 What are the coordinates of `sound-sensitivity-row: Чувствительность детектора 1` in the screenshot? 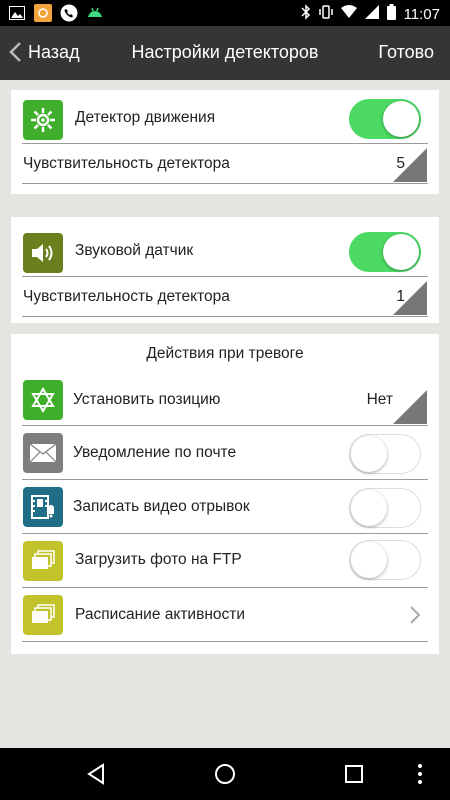 It's located at (225, 297).